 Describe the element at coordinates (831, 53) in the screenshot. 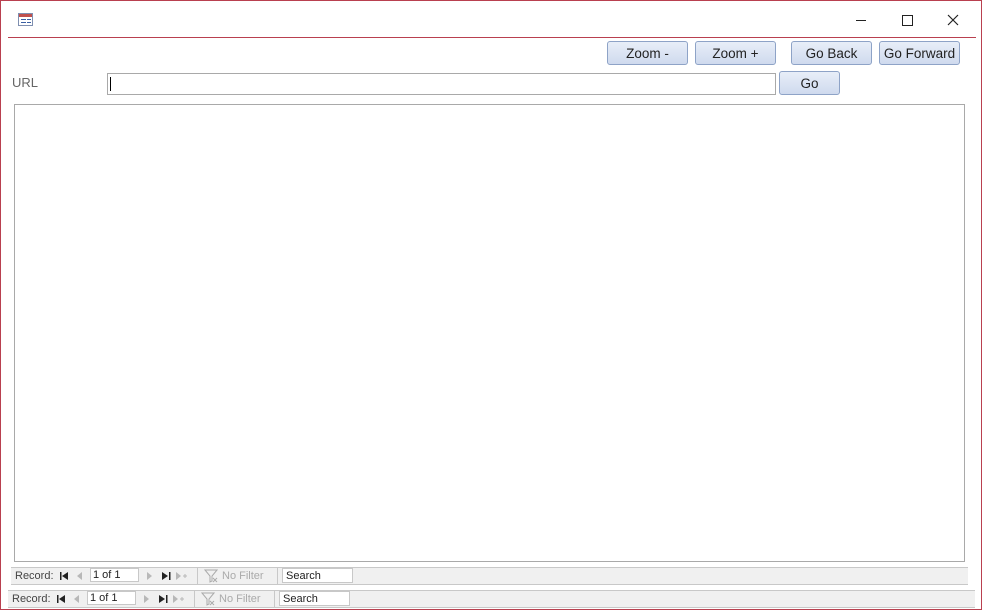

I see `go-back-button: Go Back` at that location.